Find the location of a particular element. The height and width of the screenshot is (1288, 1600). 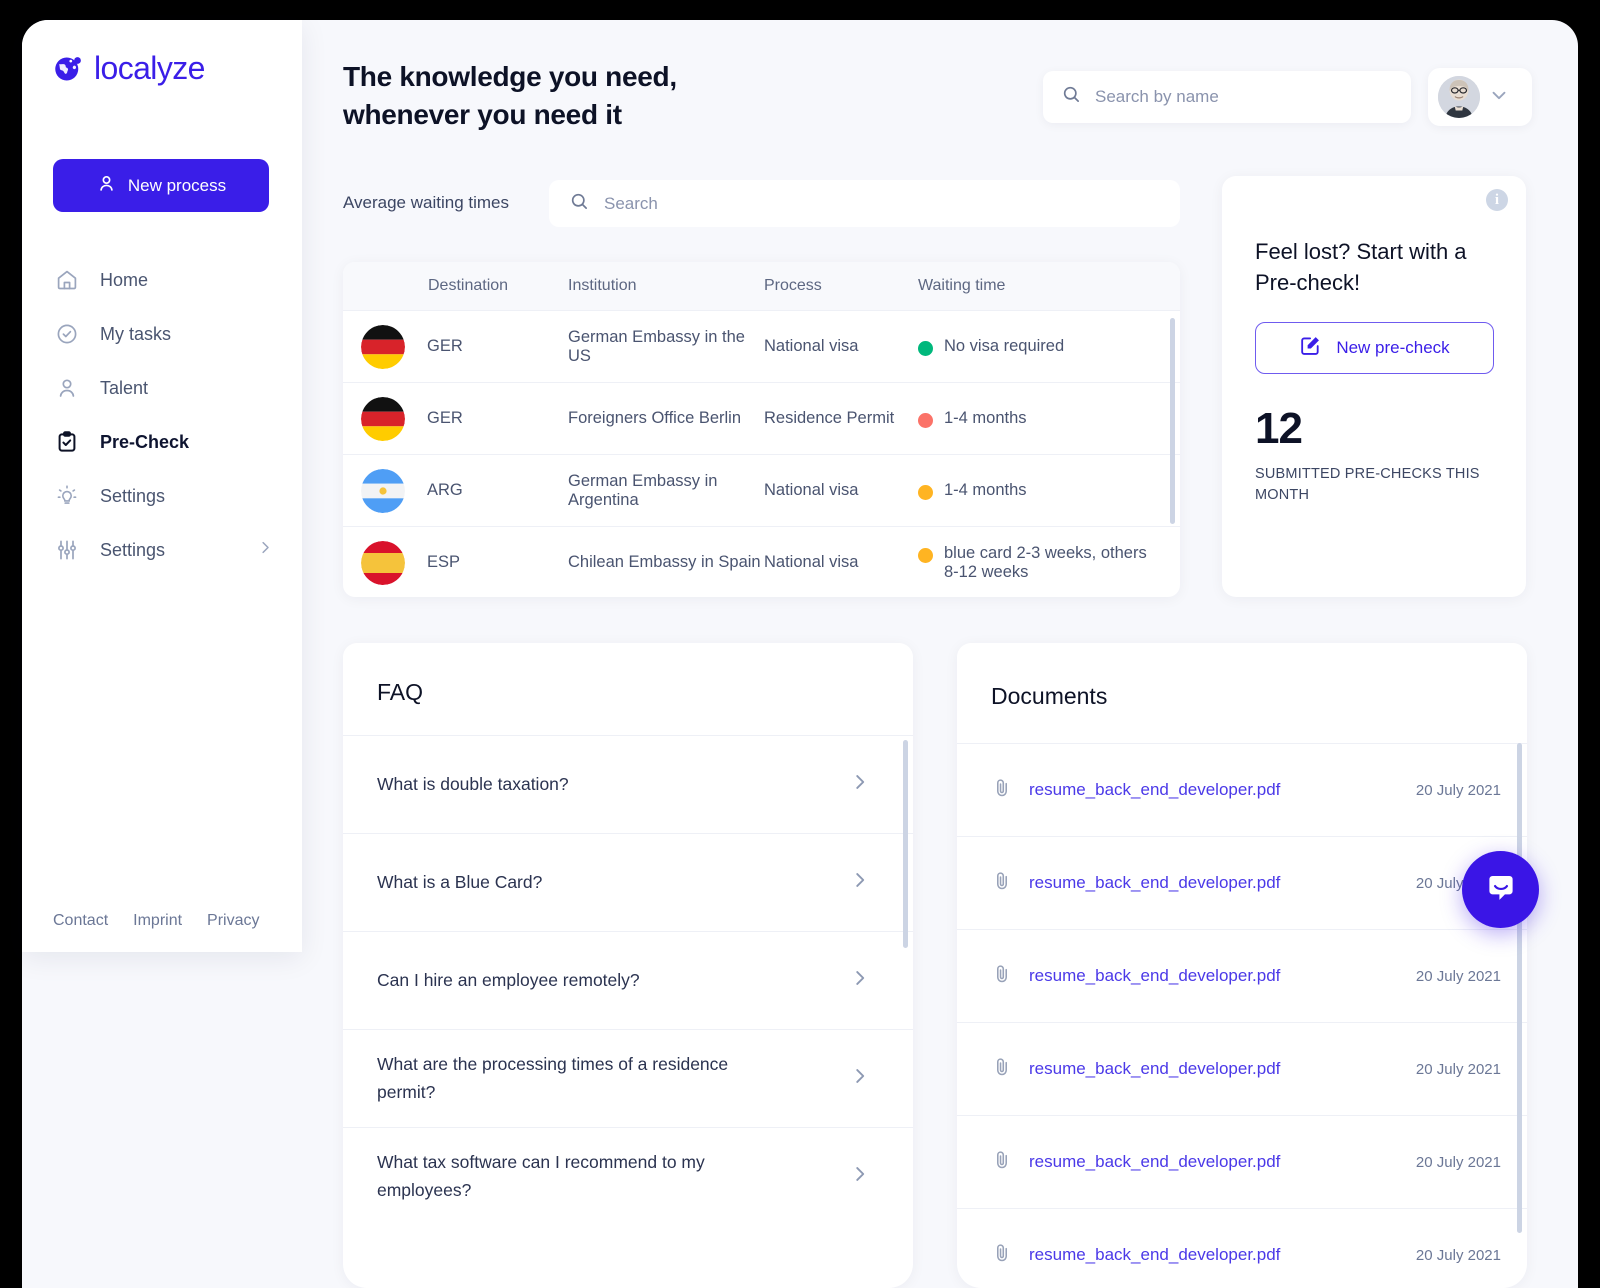

sidebar-item-home: Home is located at coordinates (162, 280).